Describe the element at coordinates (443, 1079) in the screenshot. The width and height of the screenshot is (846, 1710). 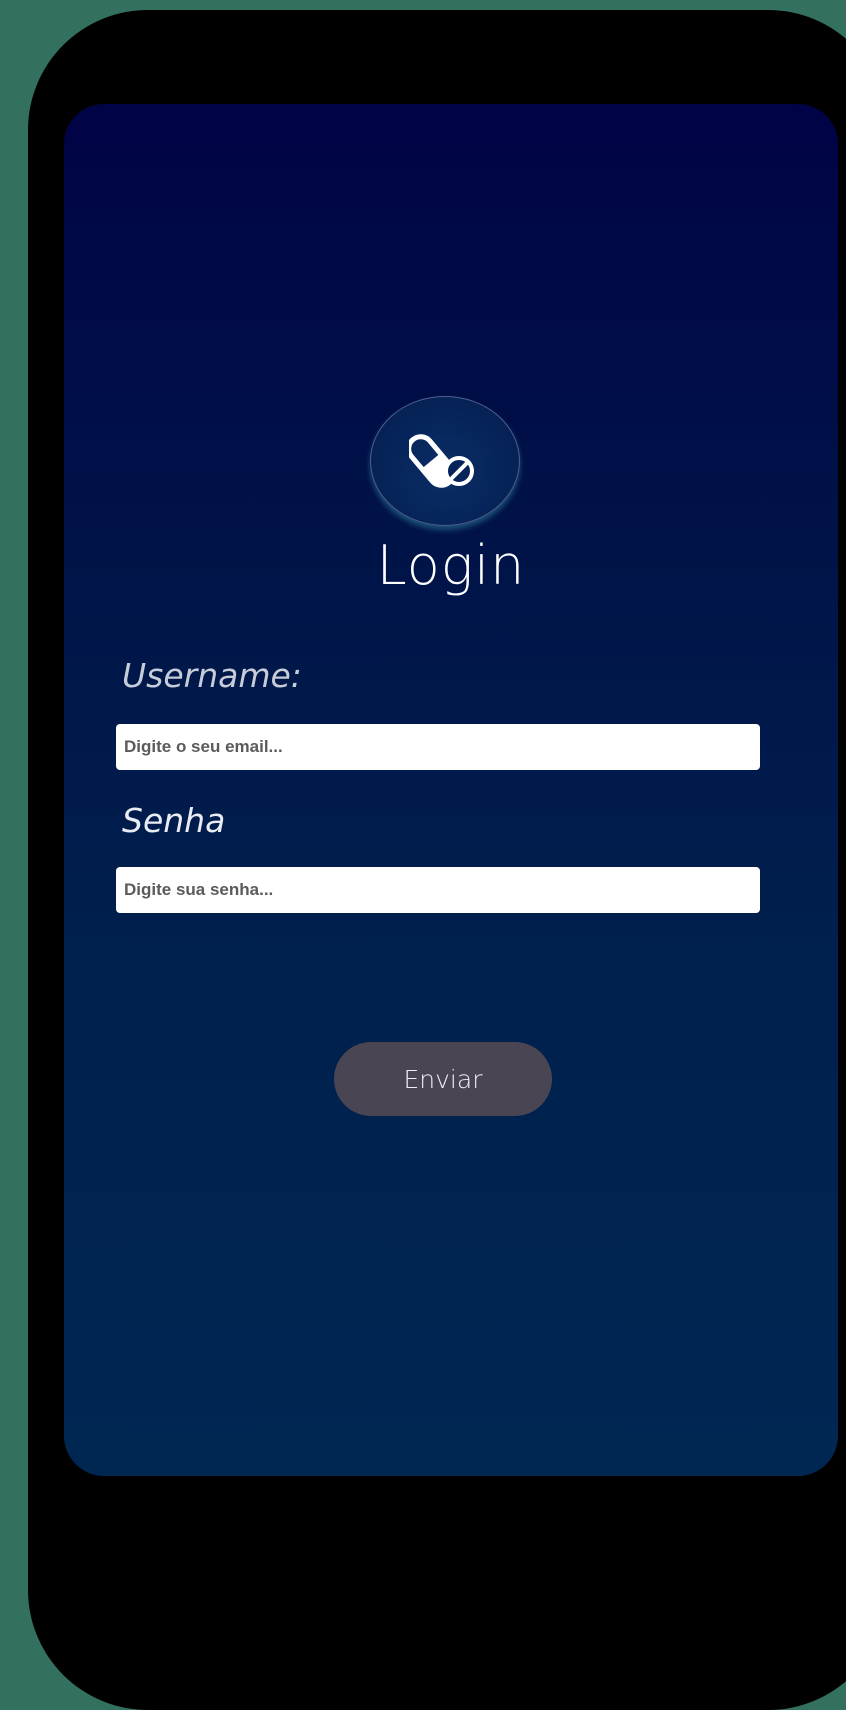
I see `submit-button: Enviar` at that location.